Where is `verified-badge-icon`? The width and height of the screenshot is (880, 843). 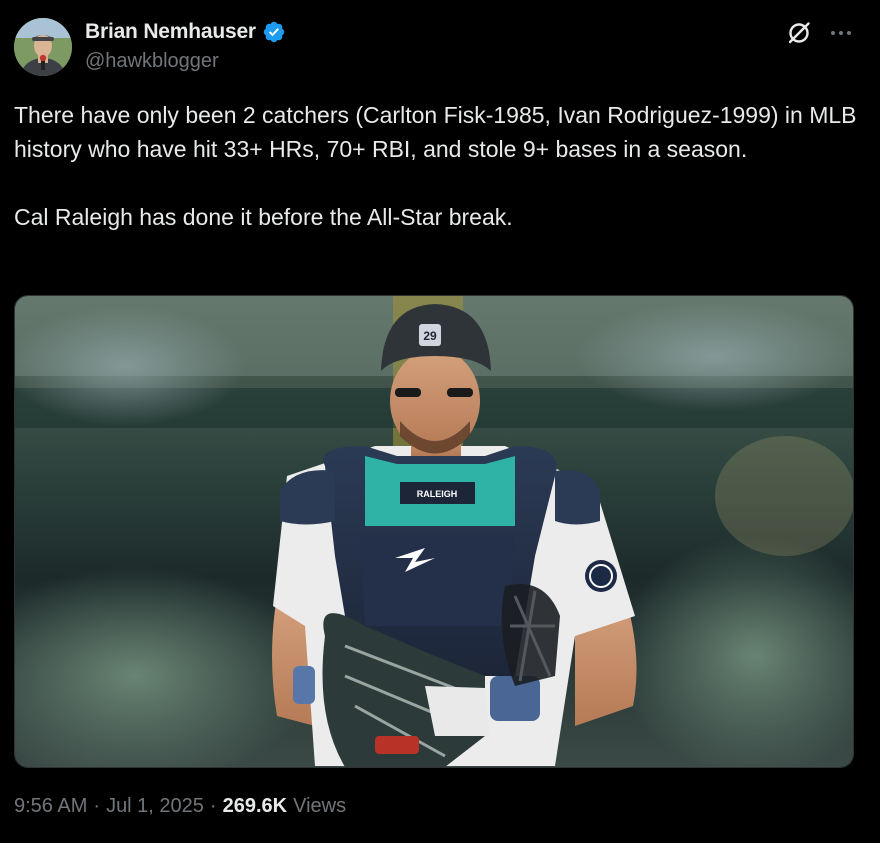
verified-badge-icon is located at coordinates (274, 32).